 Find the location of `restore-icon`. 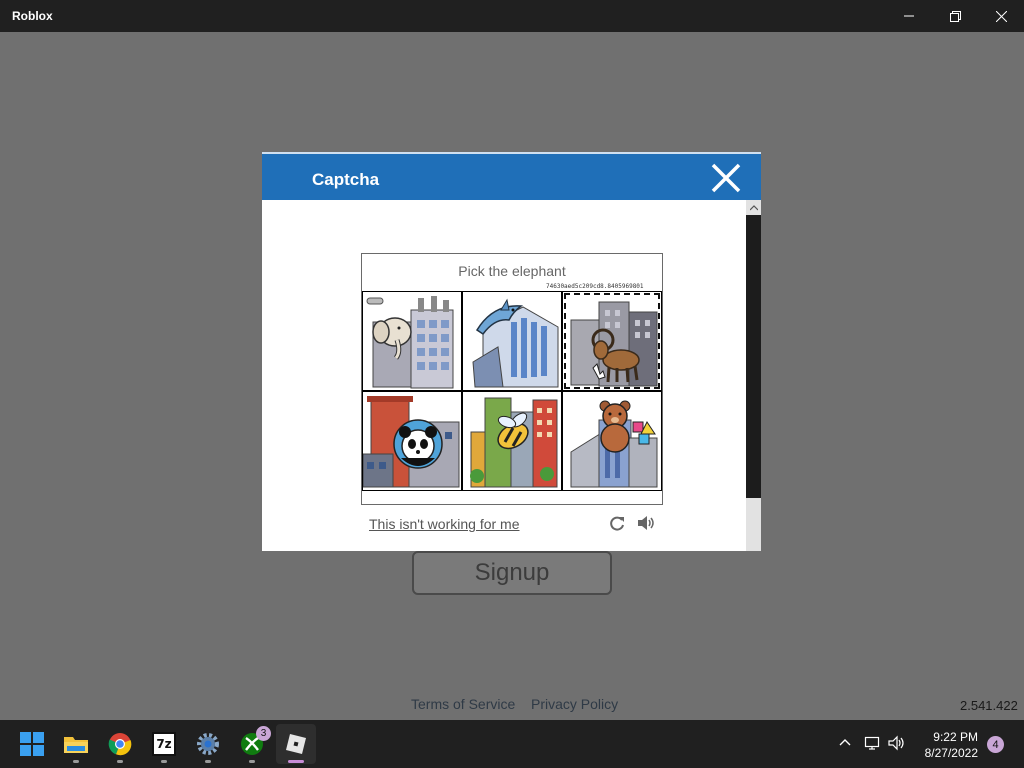

restore-icon is located at coordinates (955, 16).